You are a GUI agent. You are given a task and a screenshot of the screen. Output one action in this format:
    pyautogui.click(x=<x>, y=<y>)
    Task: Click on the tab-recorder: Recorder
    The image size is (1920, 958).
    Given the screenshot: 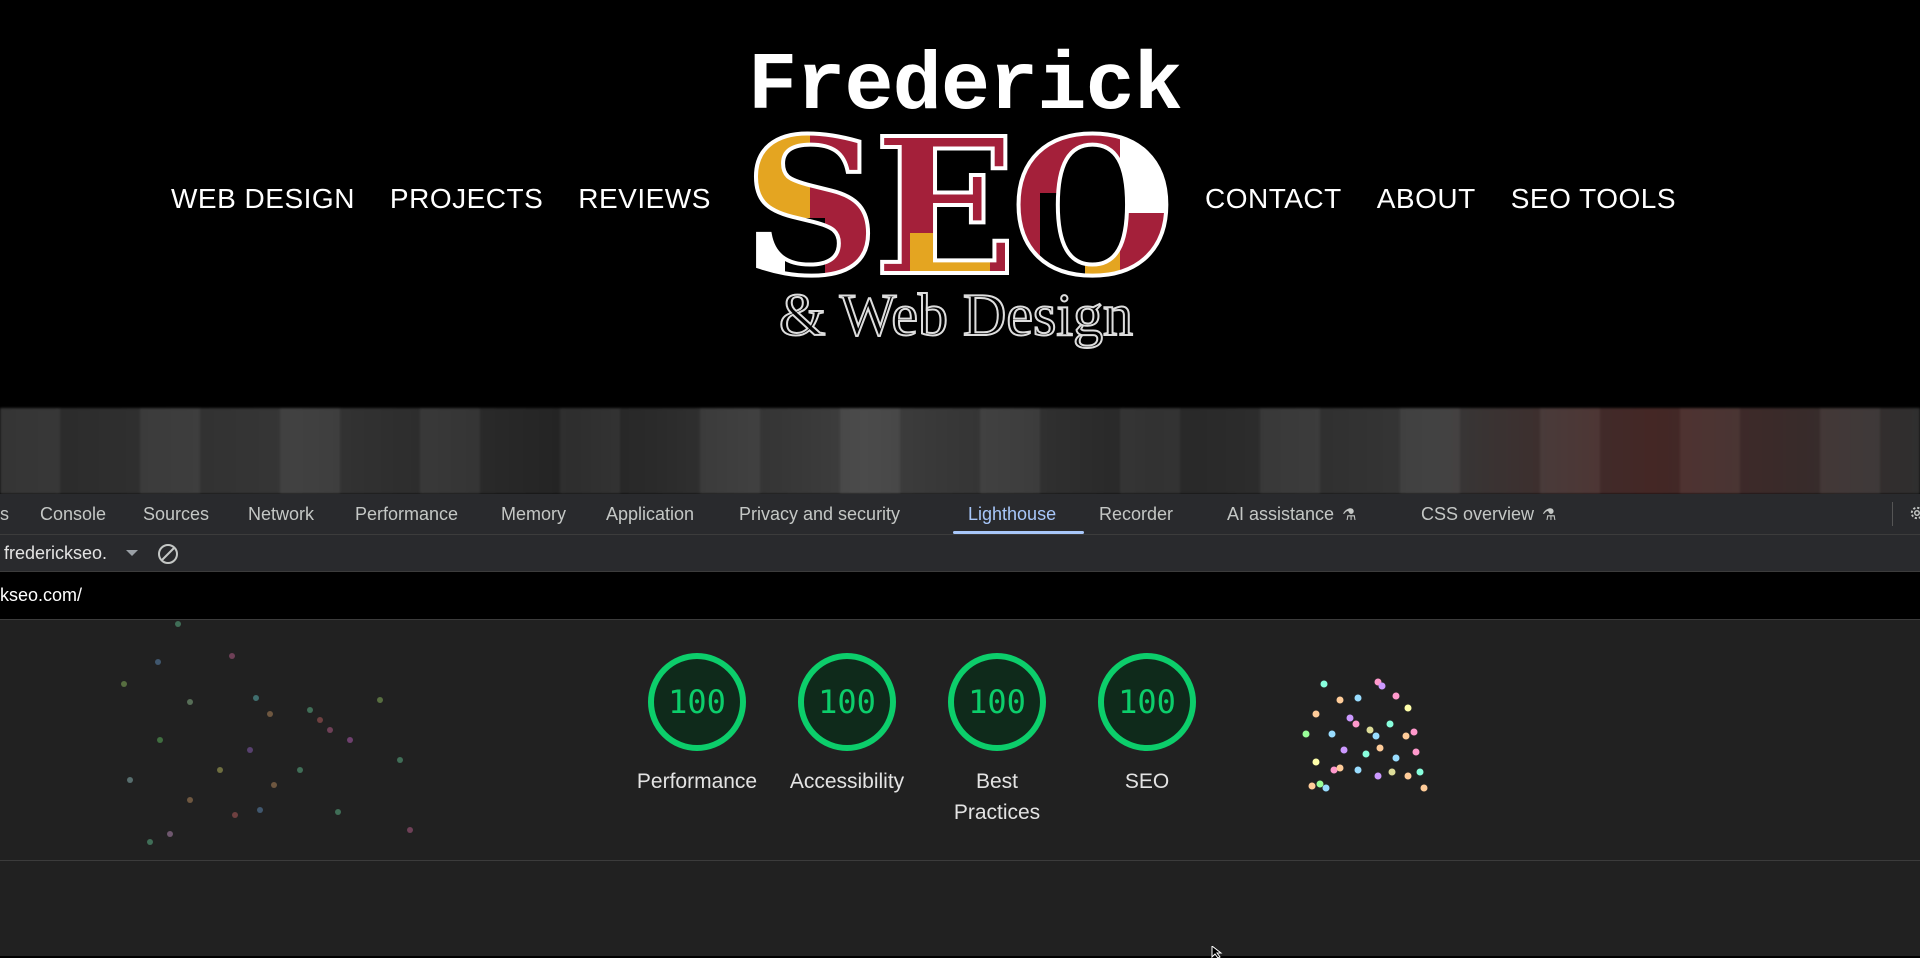 What is the action you would take?
    pyautogui.click(x=1136, y=514)
    